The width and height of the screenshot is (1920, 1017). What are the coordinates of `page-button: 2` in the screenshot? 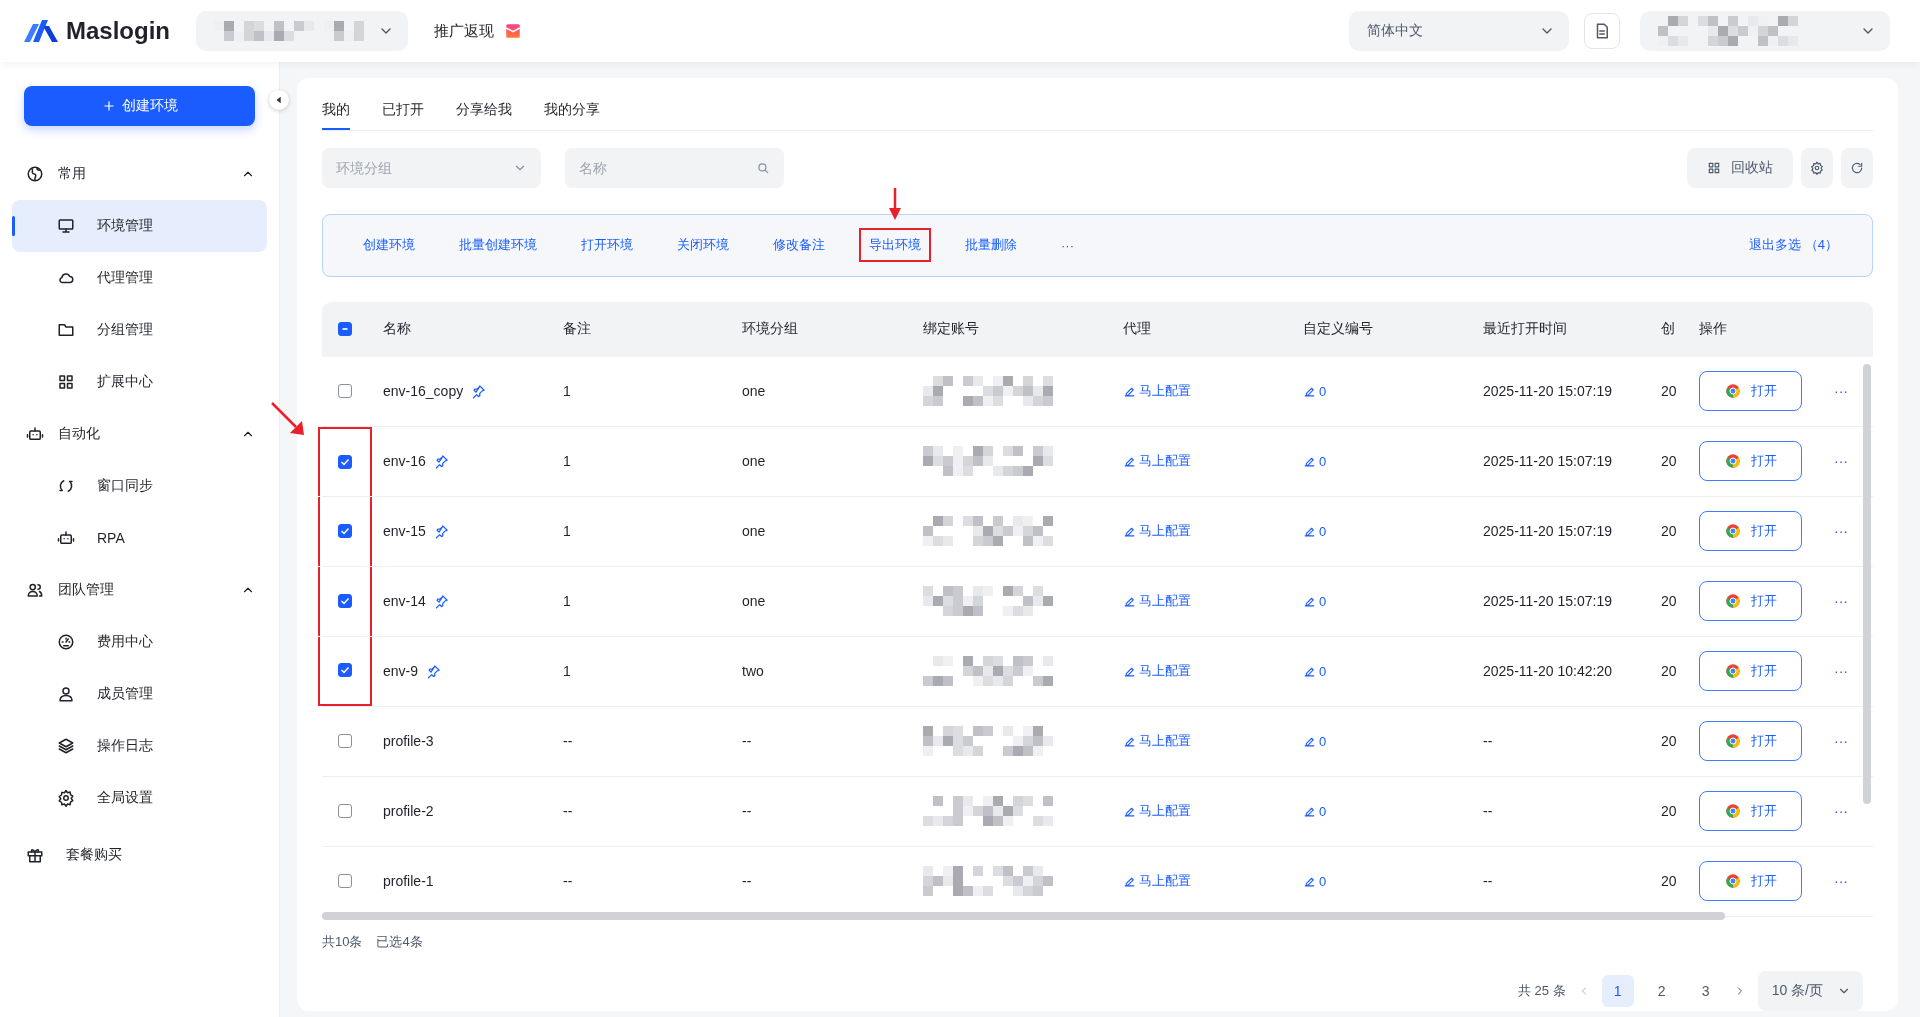 It's located at (1661, 991).